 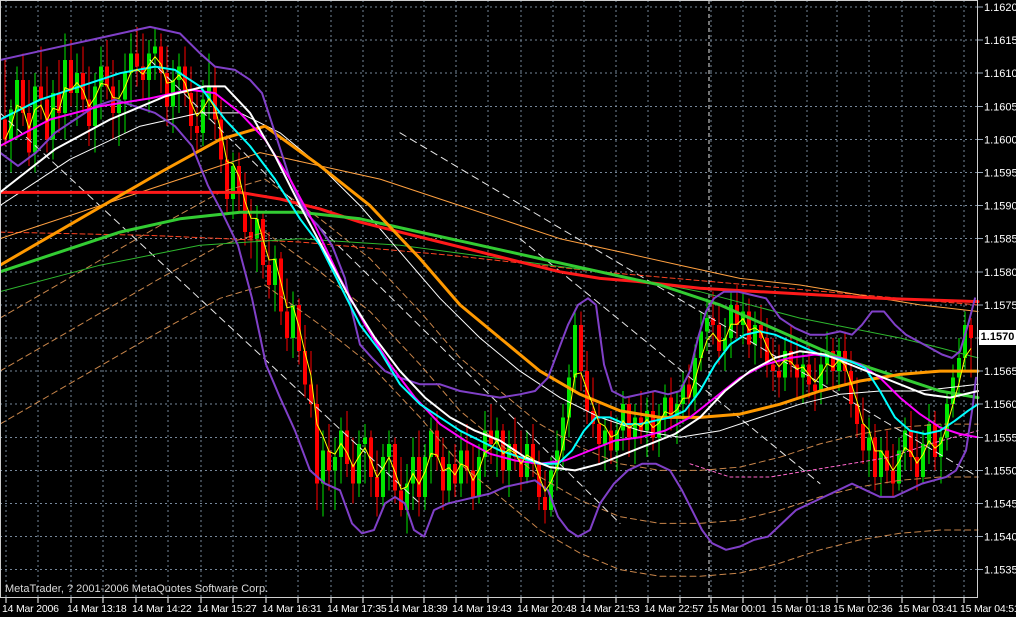 What do you see at coordinates (1000, 438) in the screenshot?
I see `price-axis-label: 1.1555` at bounding box center [1000, 438].